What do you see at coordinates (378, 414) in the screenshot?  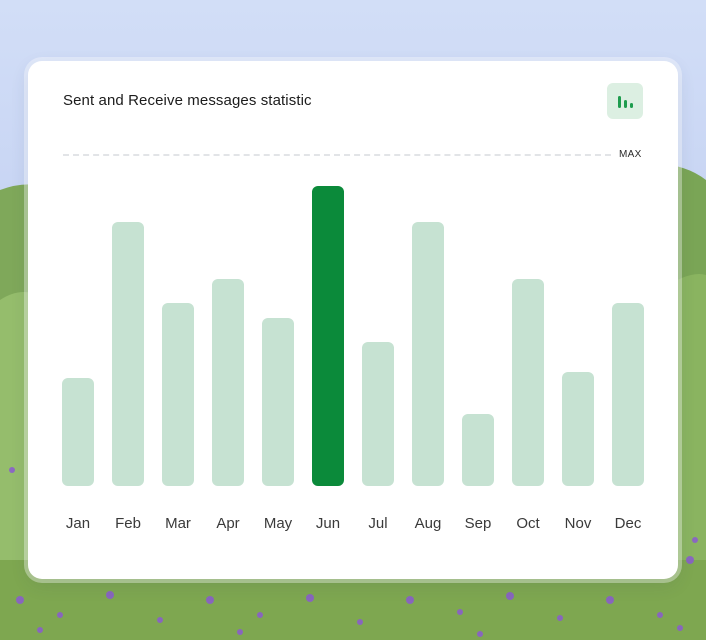 I see `bar-jul` at bounding box center [378, 414].